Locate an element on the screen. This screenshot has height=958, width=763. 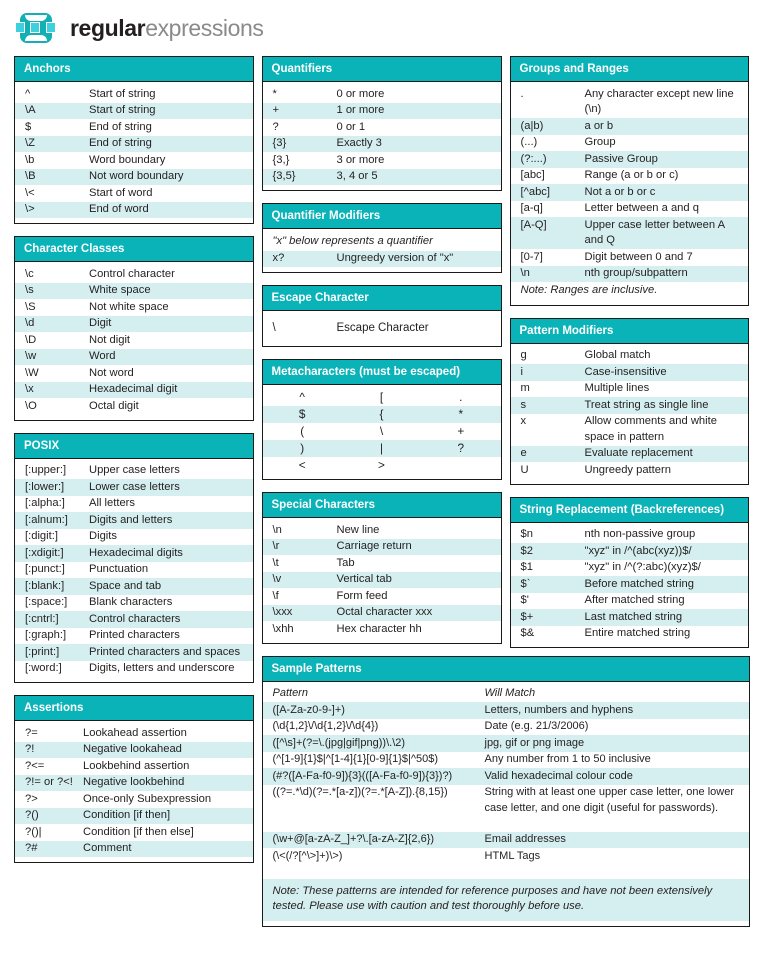
meta-cell: . is located at coordinates (461, 397).